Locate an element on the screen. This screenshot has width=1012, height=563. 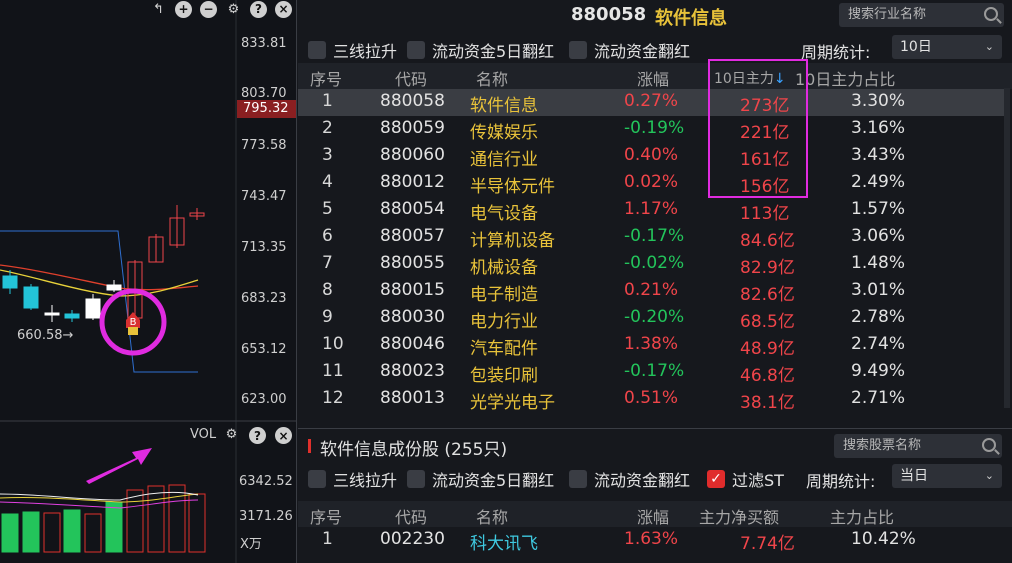
col-ratio: 主力占比 is located at coordinates (862, 516).